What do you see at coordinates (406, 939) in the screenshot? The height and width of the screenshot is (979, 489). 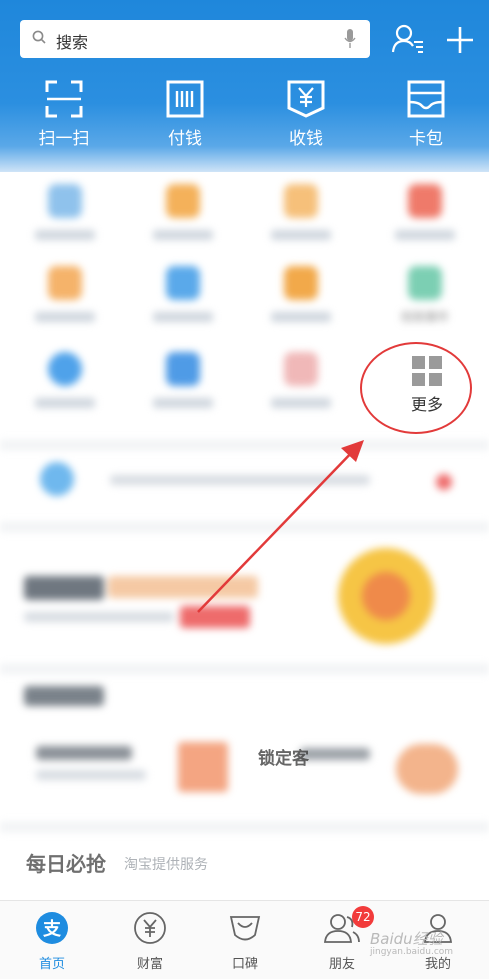 I see `watermark-main: Baidu经验` at bounding box center [406, 939].